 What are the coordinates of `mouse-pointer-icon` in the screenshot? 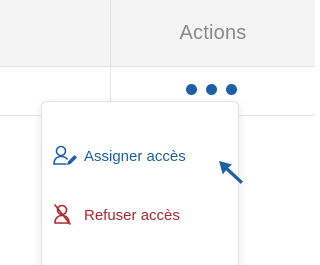 It's located at (232, 172).